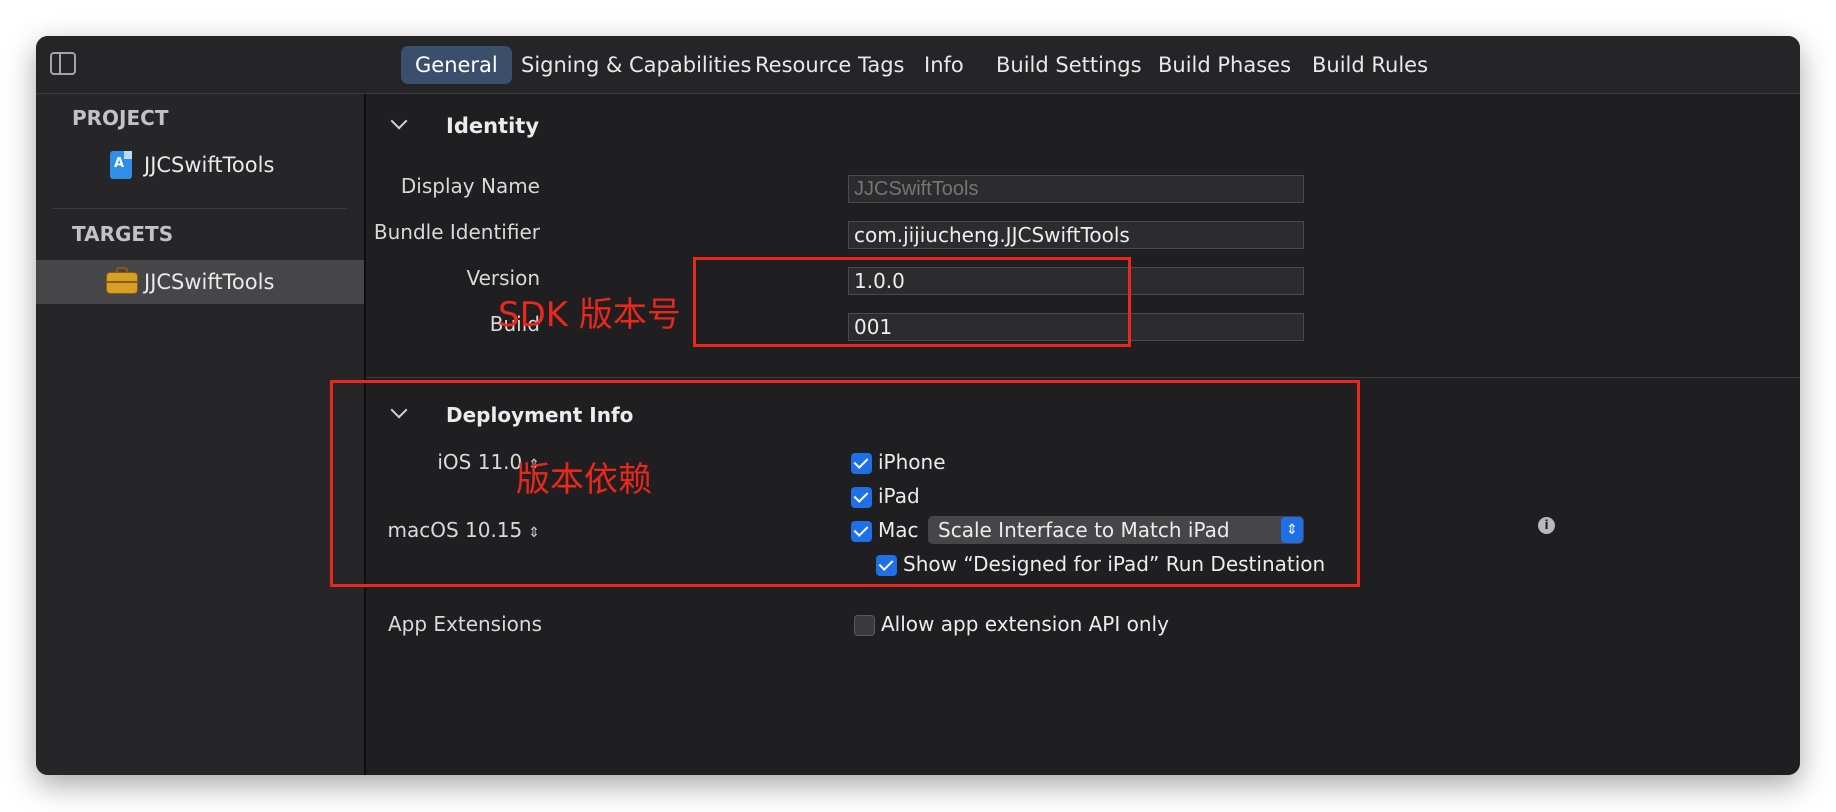  I want to click on tab-signing-capabilities: Signing & Capabilities, so click(636, 65).